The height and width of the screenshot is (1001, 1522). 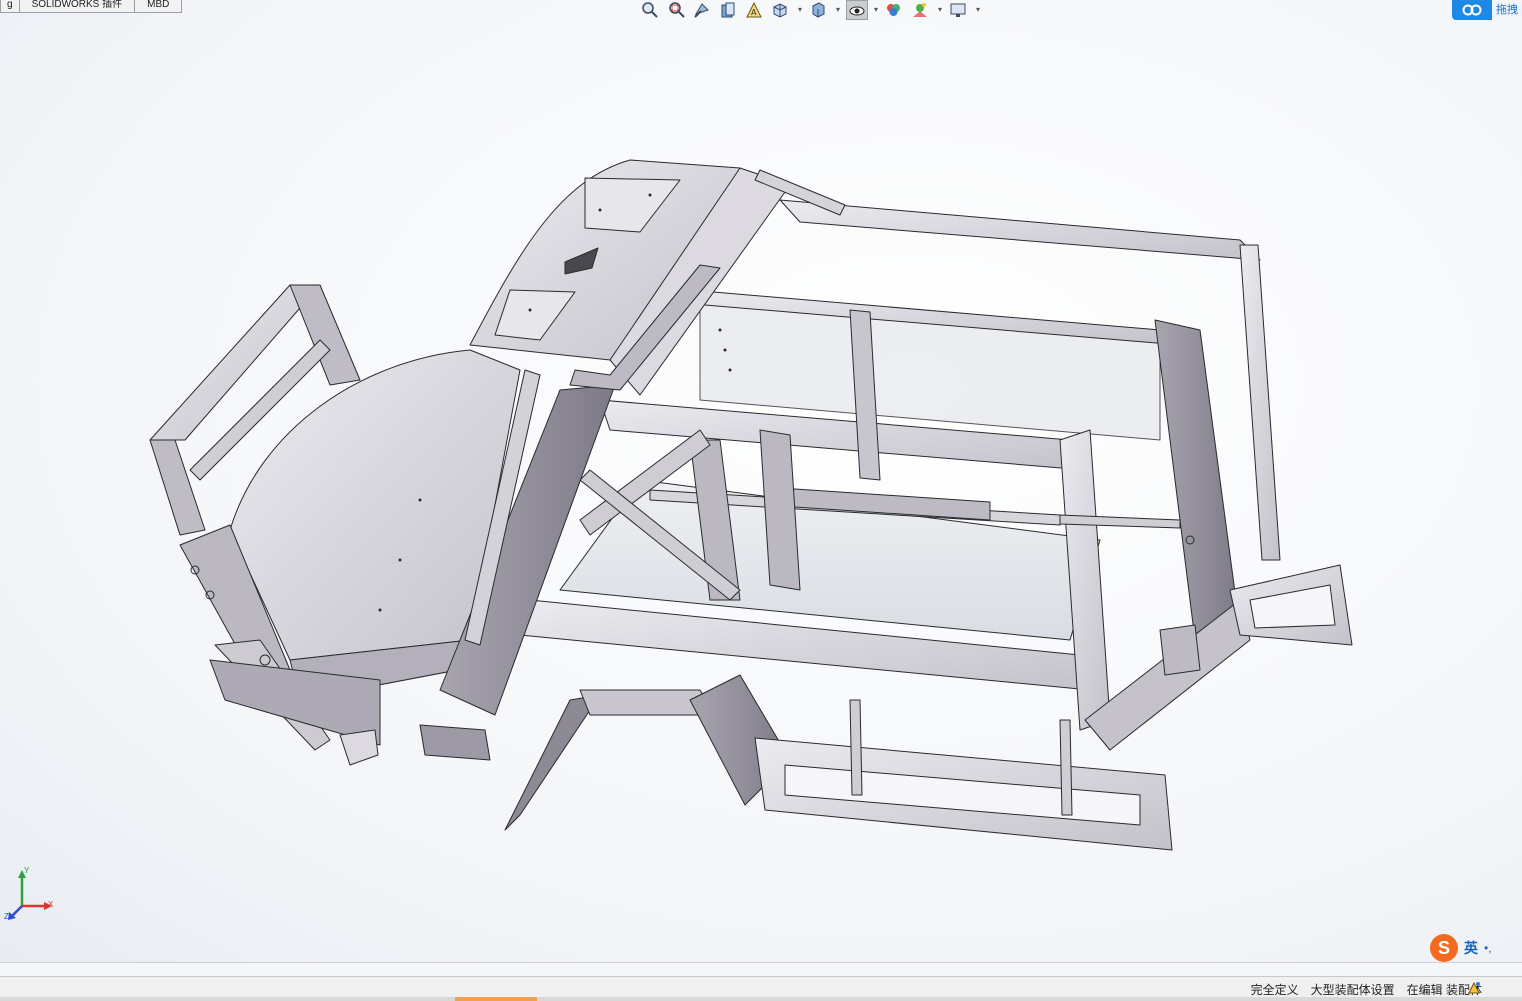 I want to click on triad-x-label: X, so click(x=51, y=904).